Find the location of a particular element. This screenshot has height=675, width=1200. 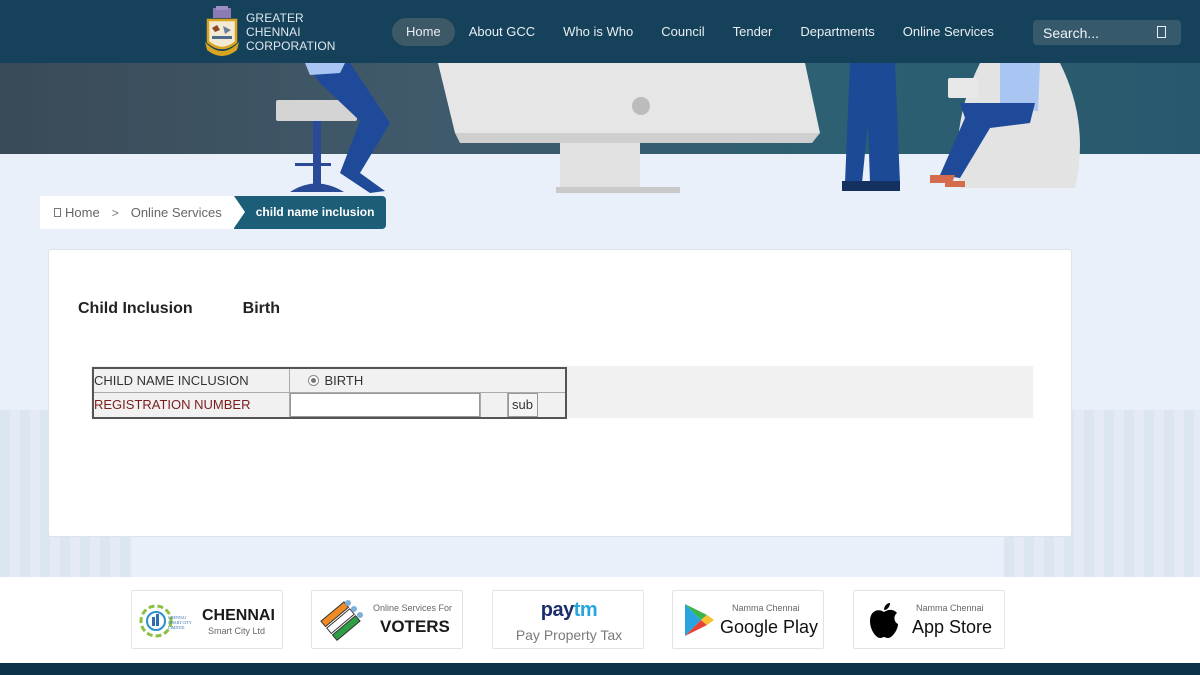

child-name-inclusion-label: CHILD NAME INCLUSION is located at coordinates (191, 380).